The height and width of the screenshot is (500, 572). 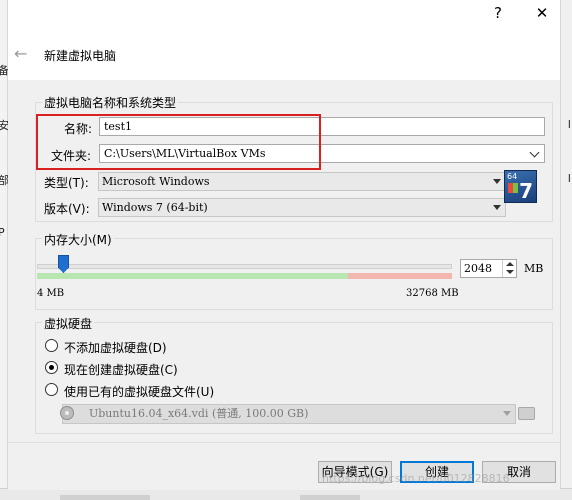 What do you see at coordinates (139, 391) in the screenshot?
I see `radio-existing-disk-label: 使用已有的虚拟硬盘文件(U)` at bounding box center [139, 391].